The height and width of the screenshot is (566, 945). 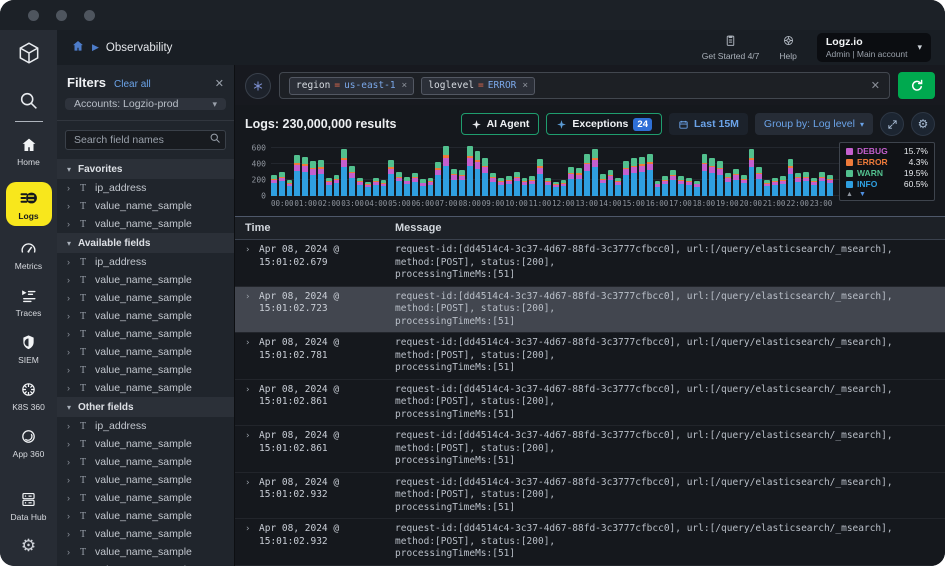 I want to click on sort-descending-icon: ▼, so click(x=862, y=194).